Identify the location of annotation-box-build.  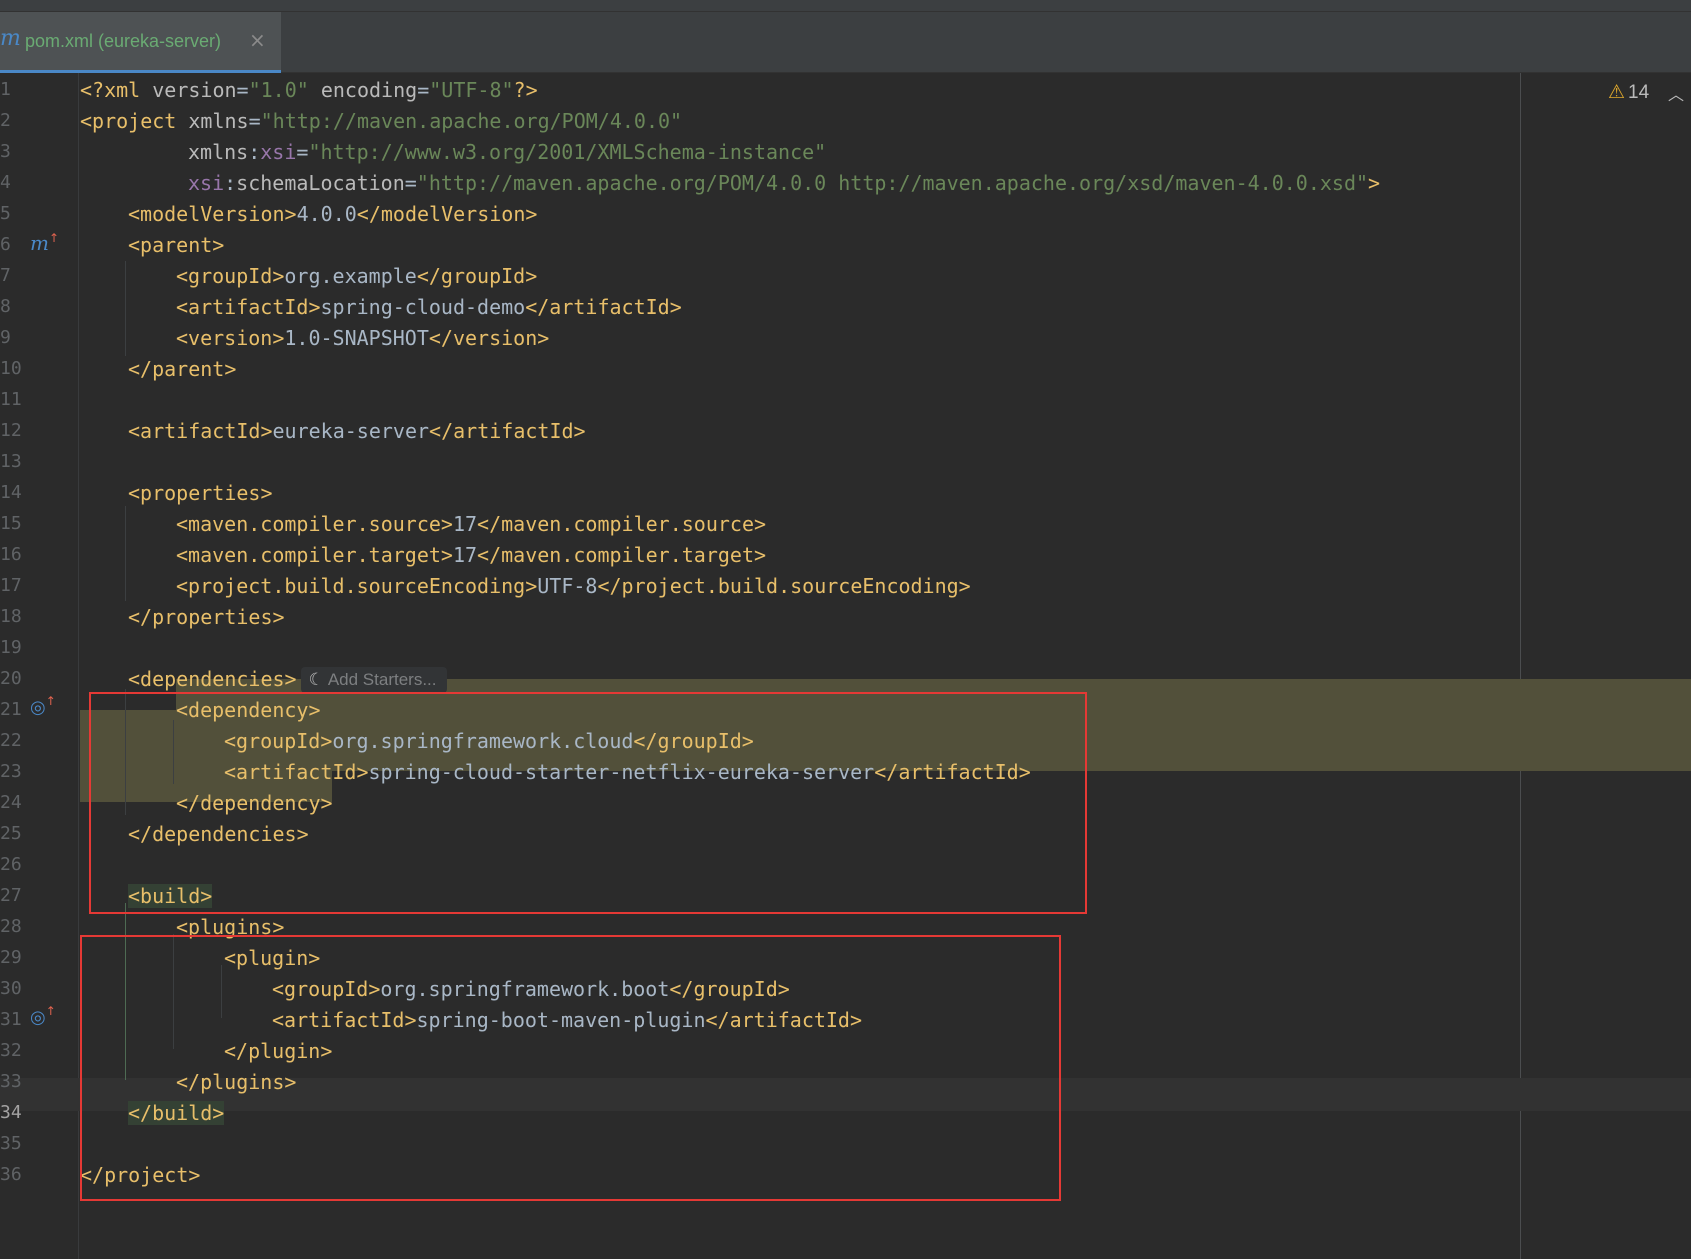
(570, 1068).